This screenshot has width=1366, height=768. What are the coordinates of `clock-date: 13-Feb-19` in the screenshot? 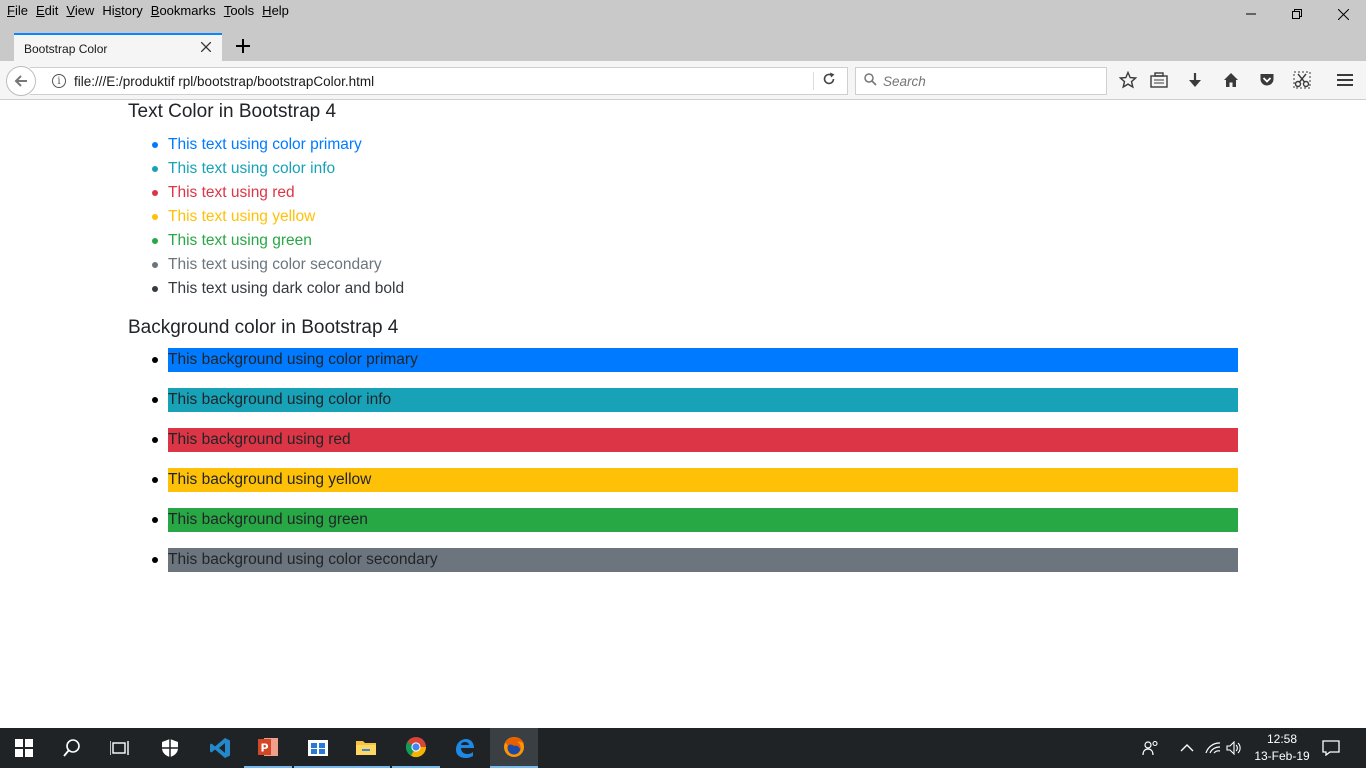 It's located at (1282, 756).